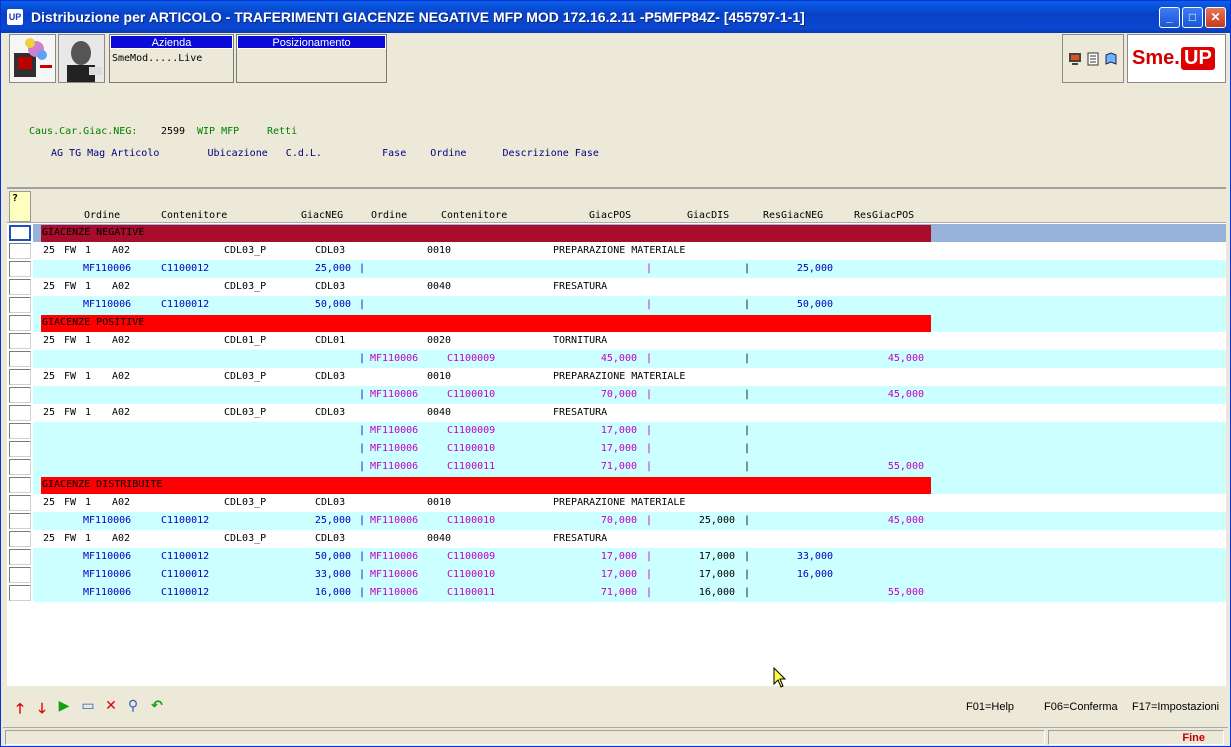 This screenshot has height=747, width=1231. Describe the element at coordinates (42, 707) in the screenshot. I see `arrow-down-icon: 🡓` at that location.